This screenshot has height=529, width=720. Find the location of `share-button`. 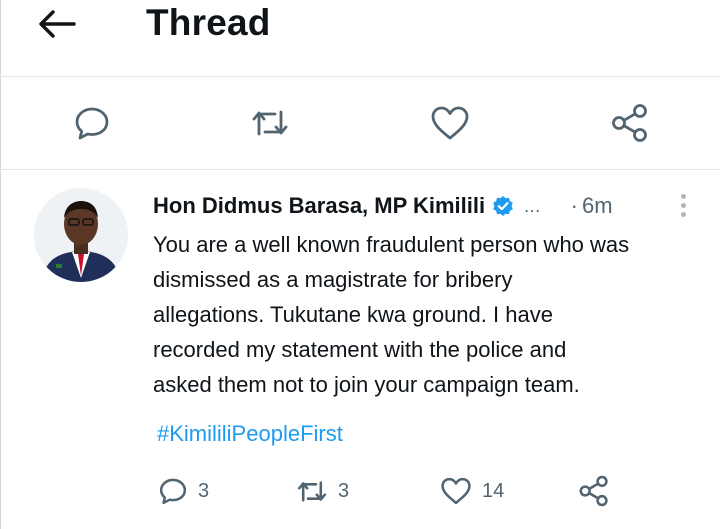

share-button is located at coordinates (630, 123).